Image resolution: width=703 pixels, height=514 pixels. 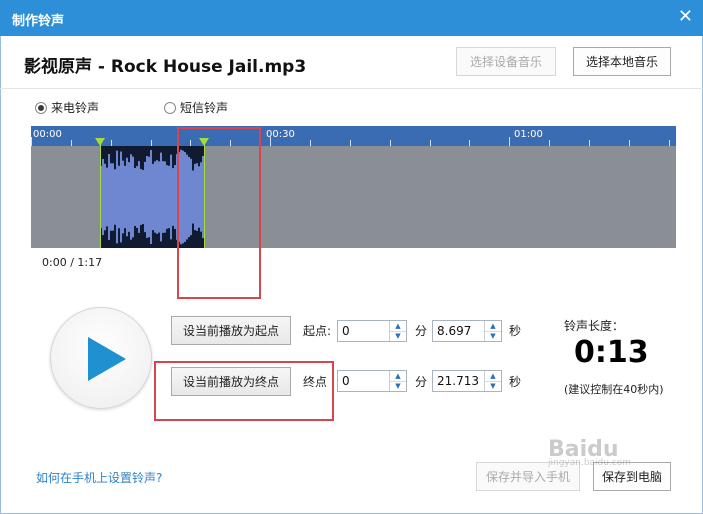 I want to click on radio-unselected-icon, so click(x=170, y=107).